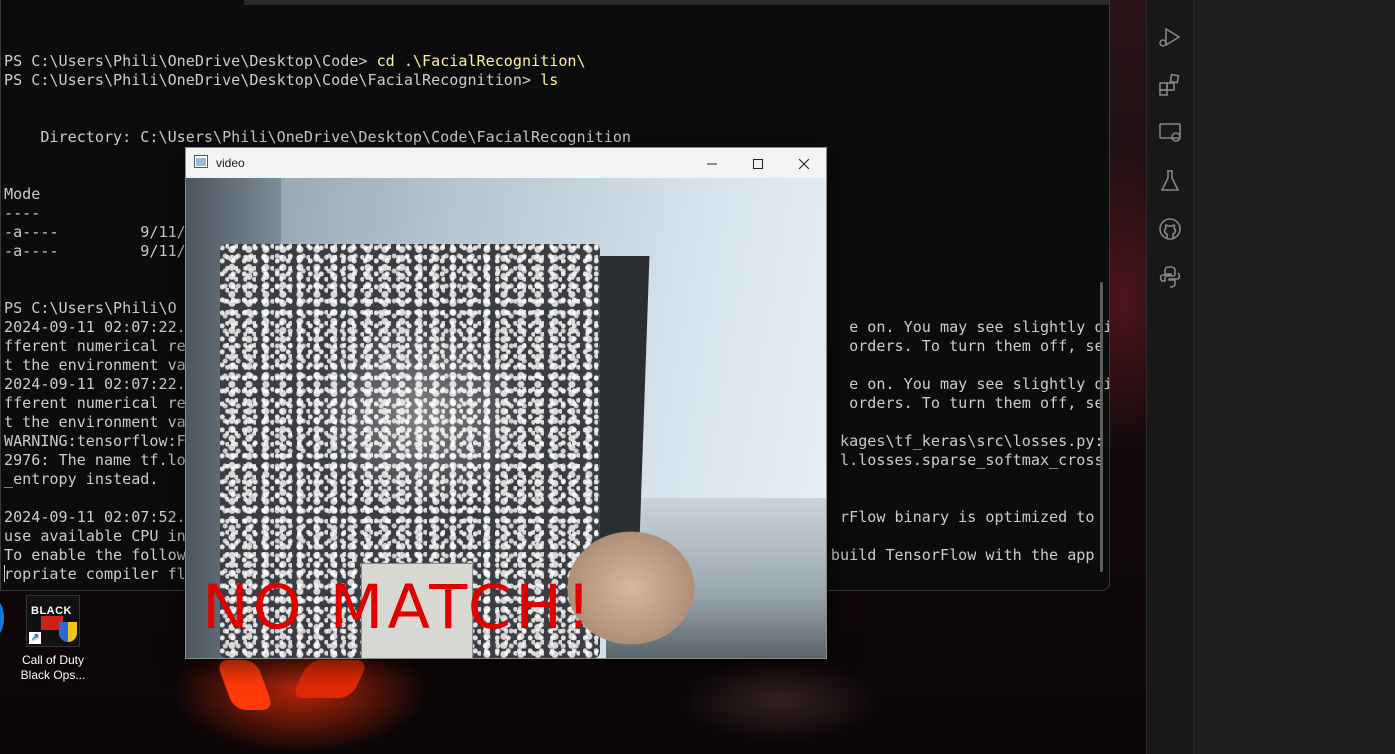  I want to click on maximize-icon, so click(758, 164).